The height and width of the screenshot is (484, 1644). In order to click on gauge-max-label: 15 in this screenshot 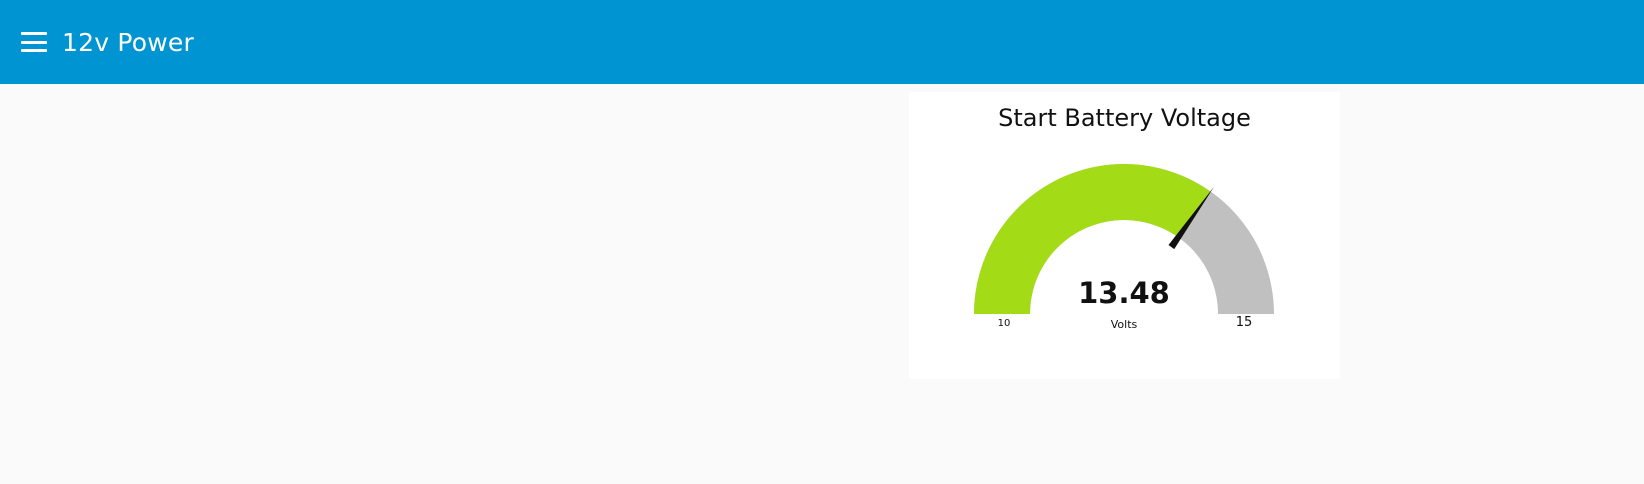, I will do `click(1244, 322)`.